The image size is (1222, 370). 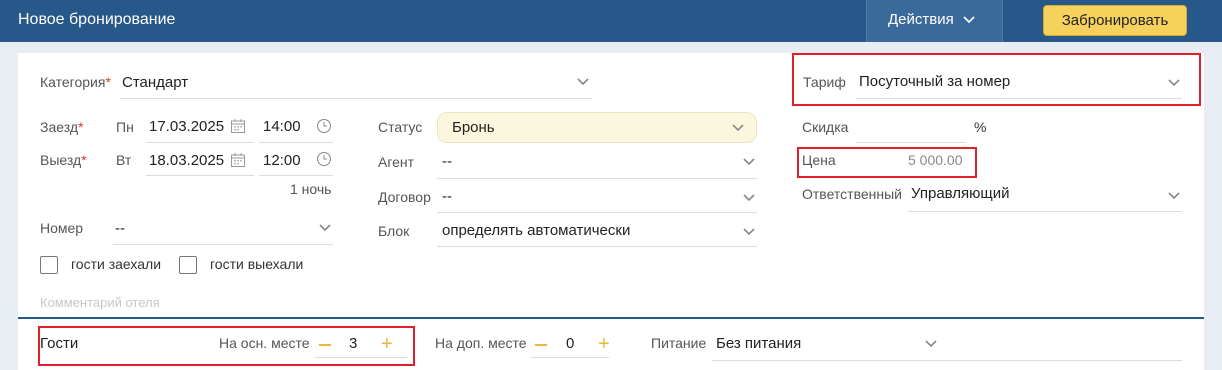 What do you see at coordinates (62, 228) in the screenshot?
I see `room-label: Номер` at bounding box center [62, 228].